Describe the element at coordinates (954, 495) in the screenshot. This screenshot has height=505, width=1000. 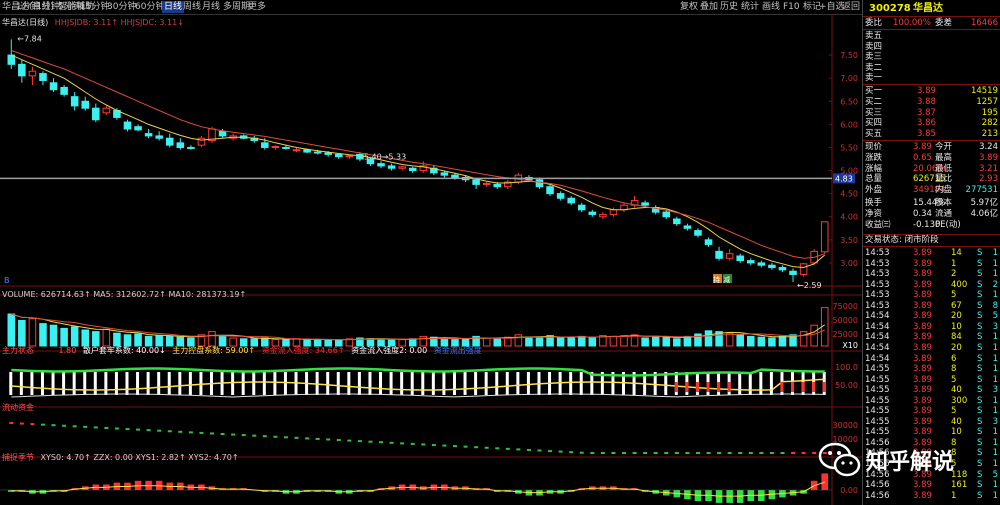
I see `tick-volume: 1` at that location.